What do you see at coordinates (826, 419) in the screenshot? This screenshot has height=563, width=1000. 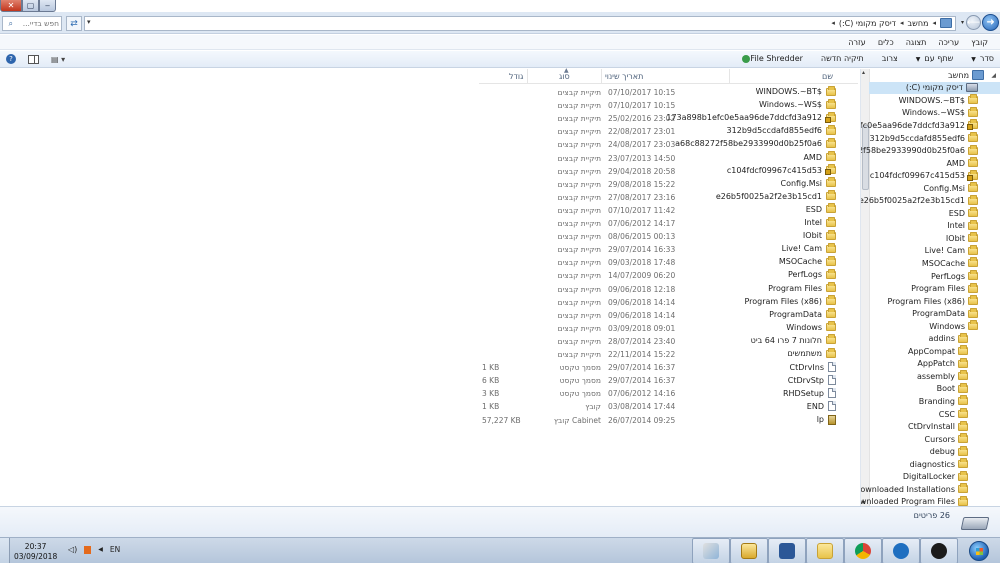 I see `file-name-cell: lp` at bounding box center [826, 419].